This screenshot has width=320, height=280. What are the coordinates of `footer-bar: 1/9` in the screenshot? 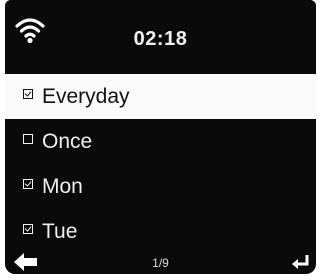 It's located at (160, 263).